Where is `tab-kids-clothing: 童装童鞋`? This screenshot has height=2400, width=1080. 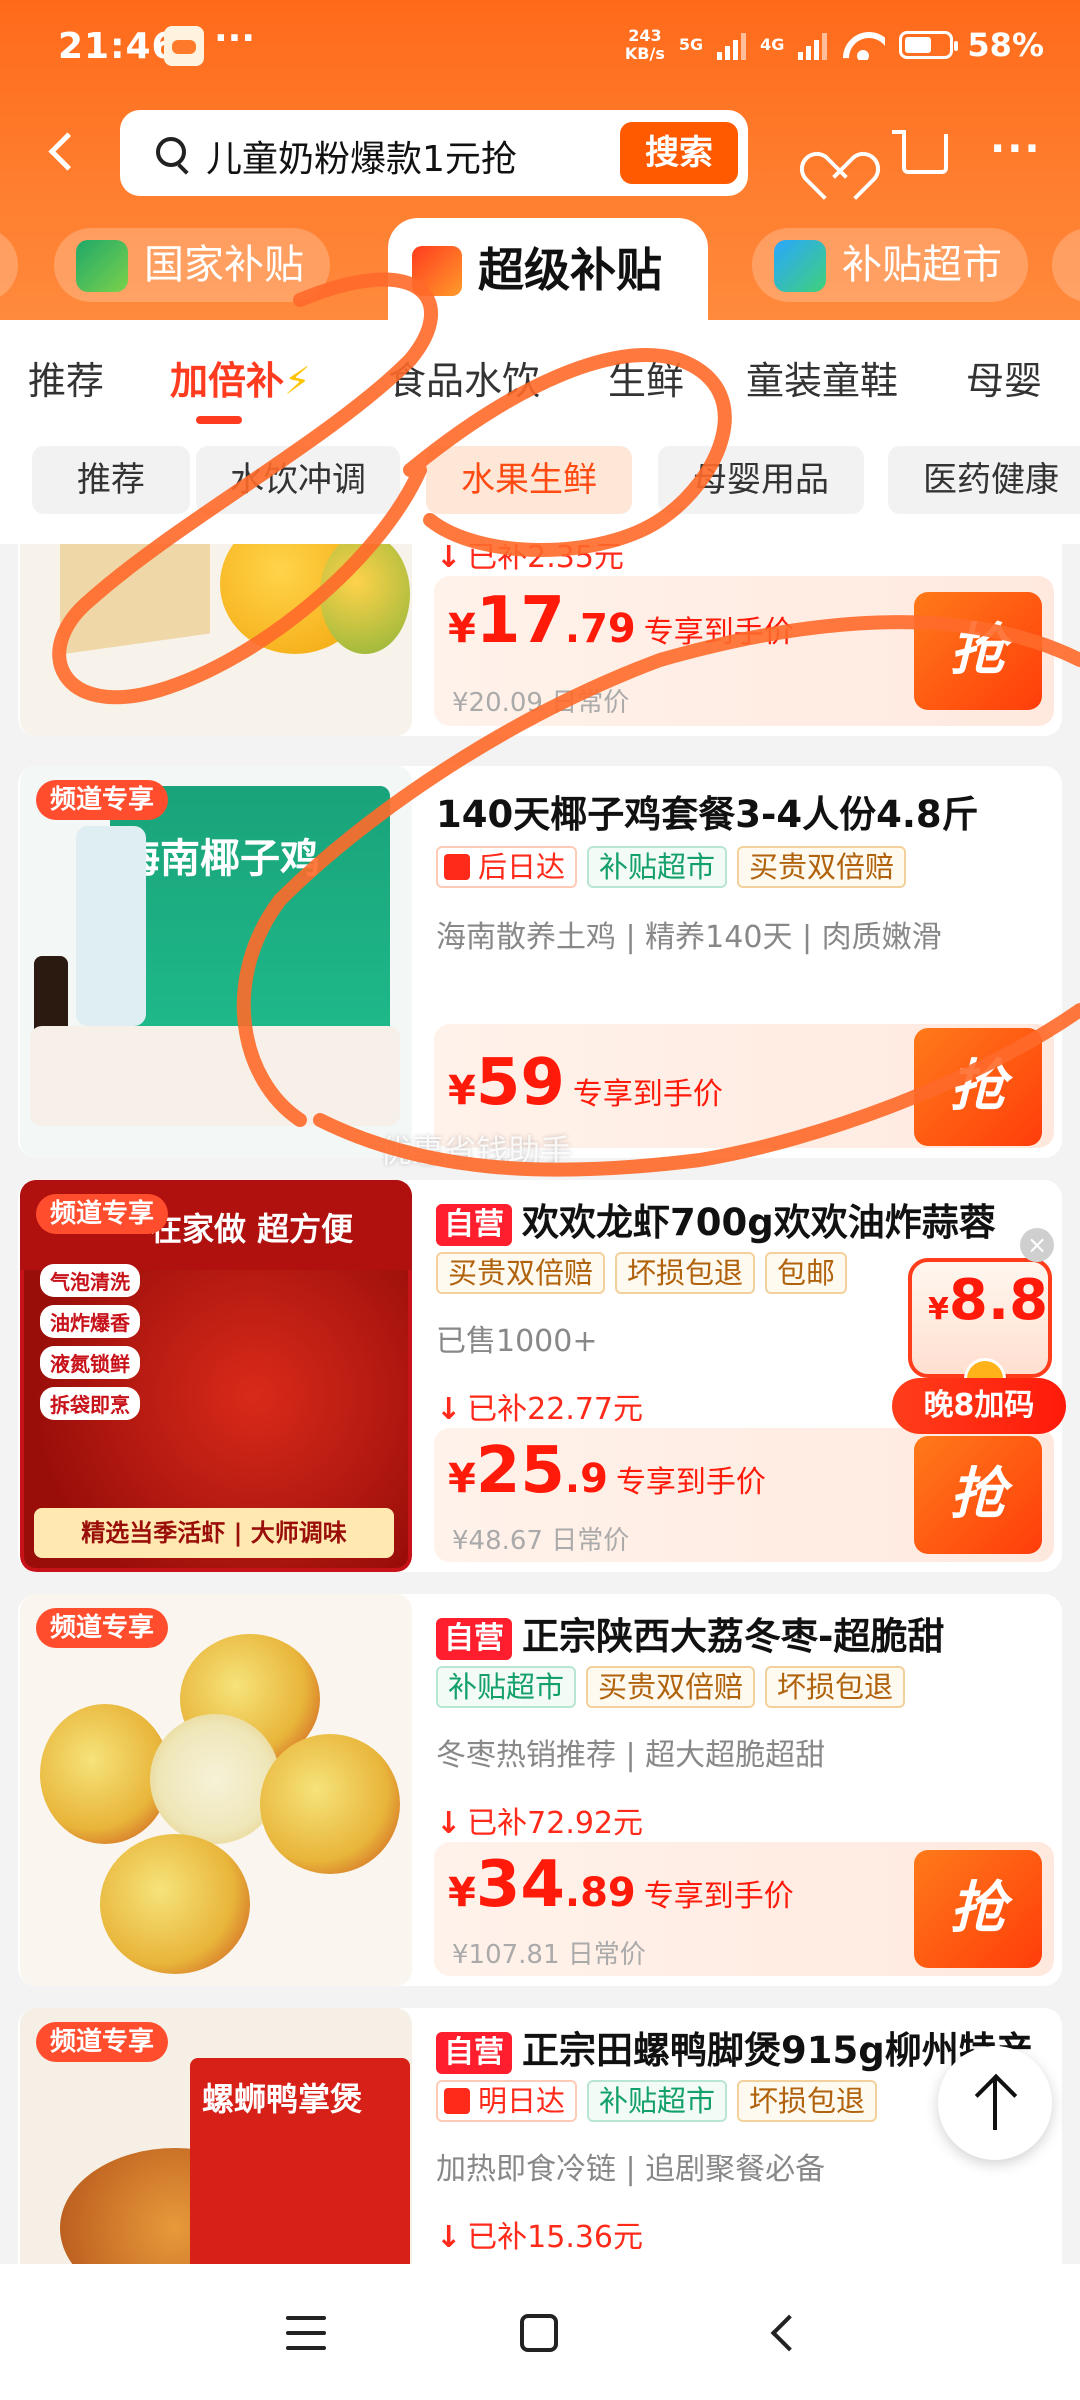
tab-kids-clothing: 童装童鞋 is located at coordinates (822, 377).